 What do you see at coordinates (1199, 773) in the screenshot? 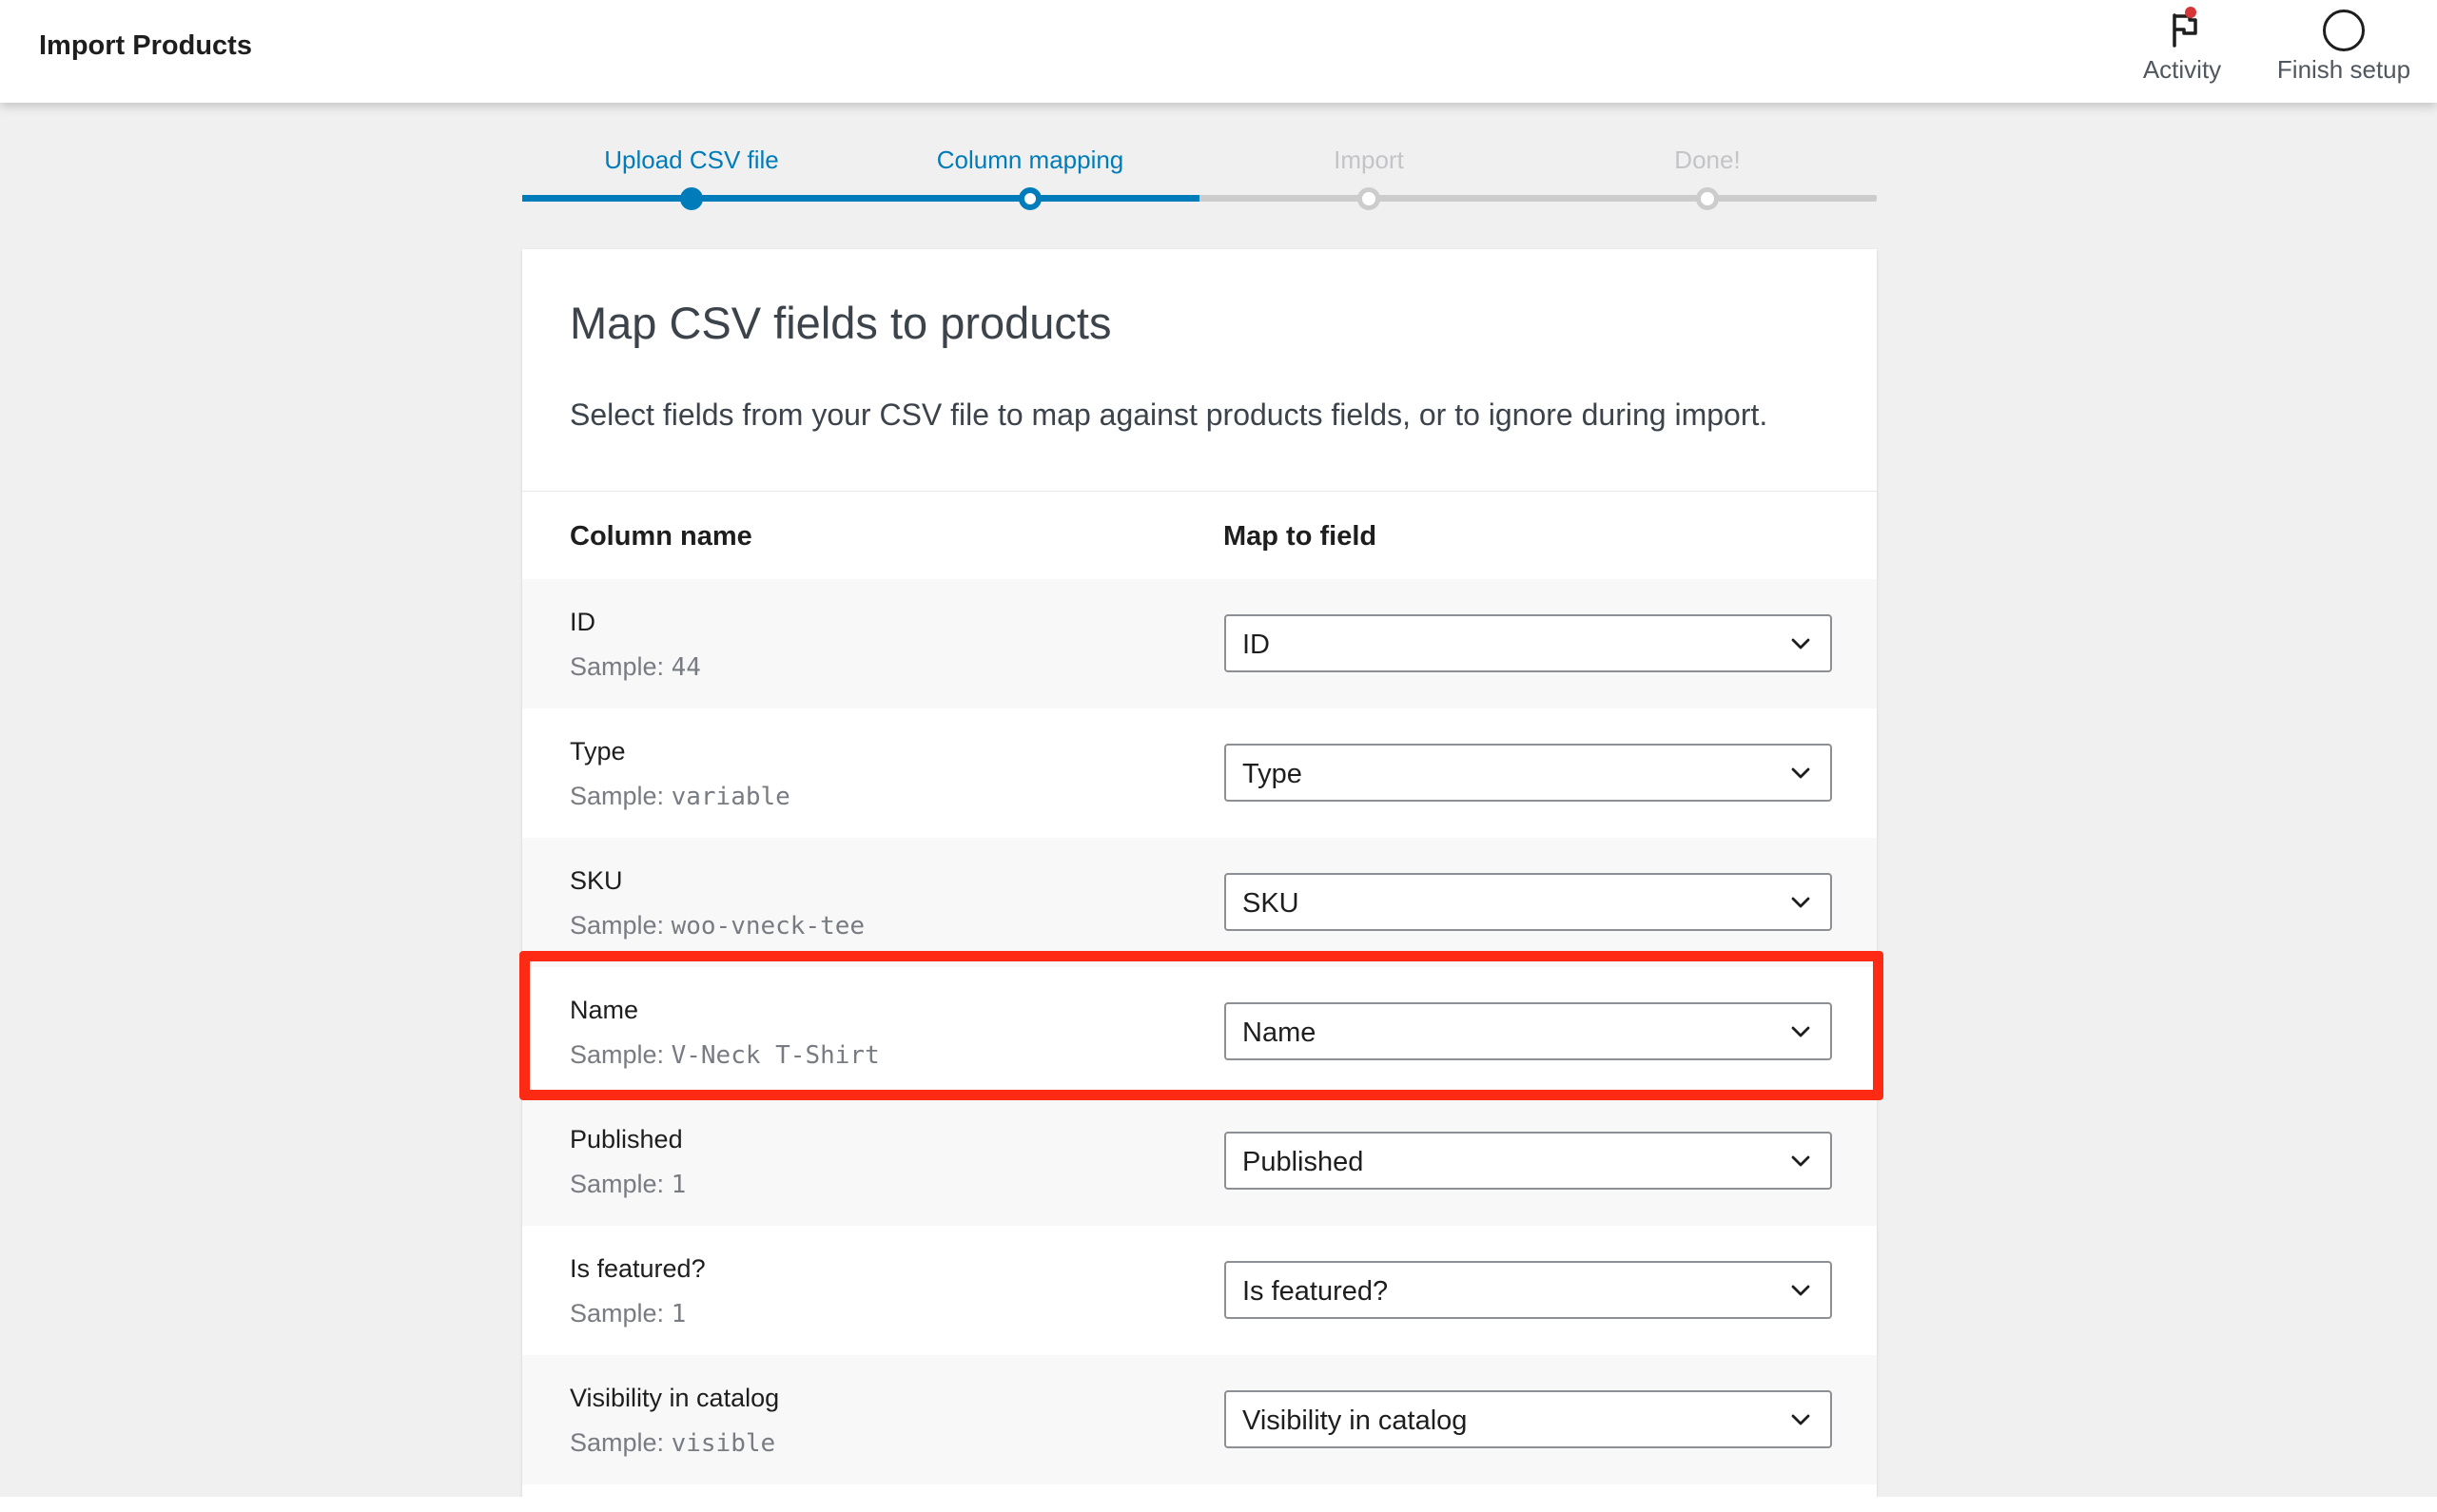
I see `table-row: Type Sample: variable Type` at bounding box center [1199, 773].